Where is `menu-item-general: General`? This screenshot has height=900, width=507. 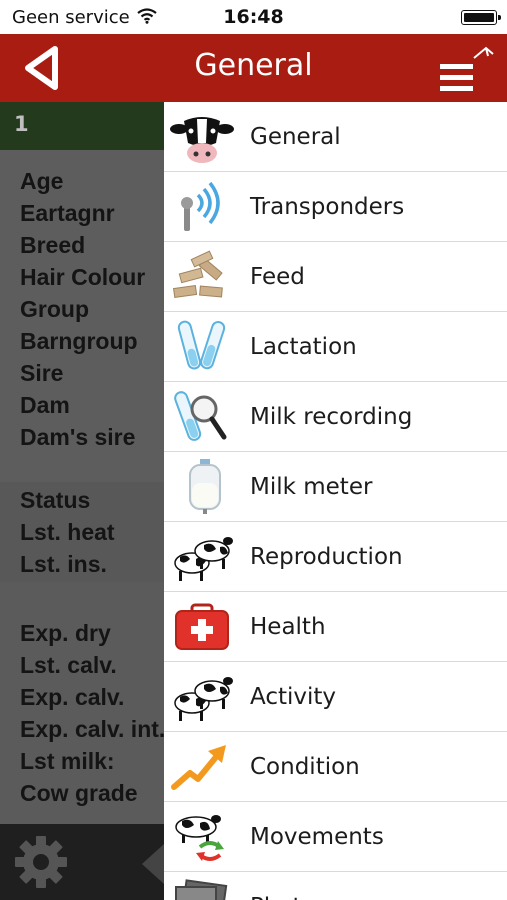
menu-item-general: General is located at coordinates (335, 137).